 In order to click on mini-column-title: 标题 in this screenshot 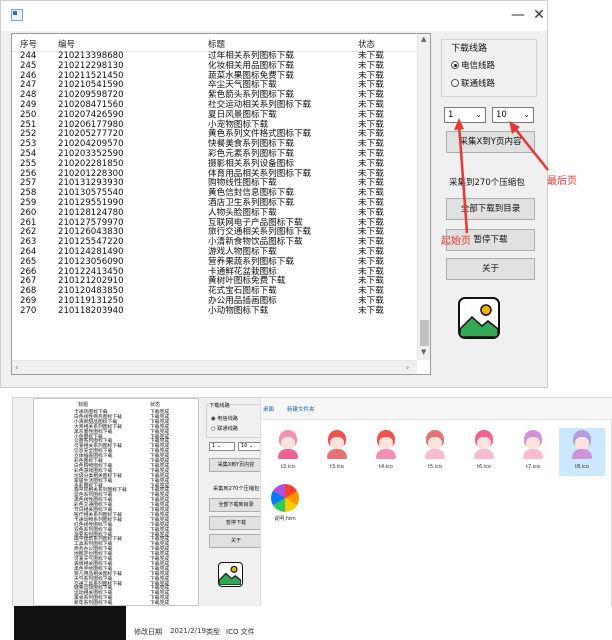, I will do `click(83, 404)`.